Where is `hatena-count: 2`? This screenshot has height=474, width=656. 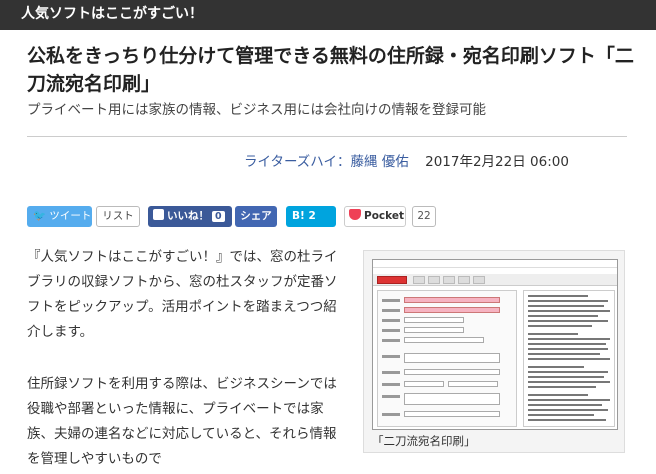 hatena-count: 2 is located at coordinates (312, 216).